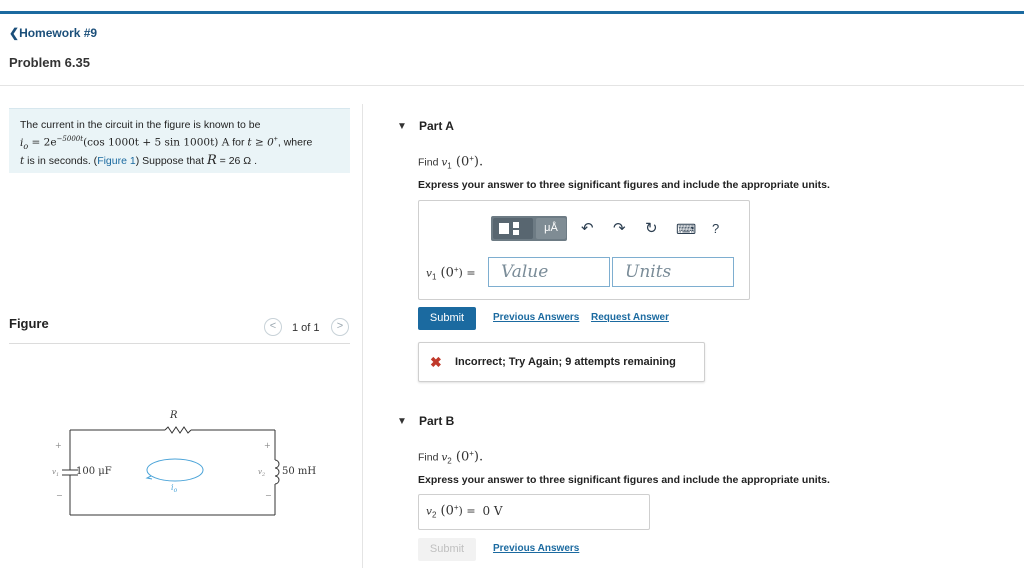 This screenshot has width=1024, height=568. Describe the element at coordinates (179, 343) in the screenshot. I see `figure-divider` at that location.